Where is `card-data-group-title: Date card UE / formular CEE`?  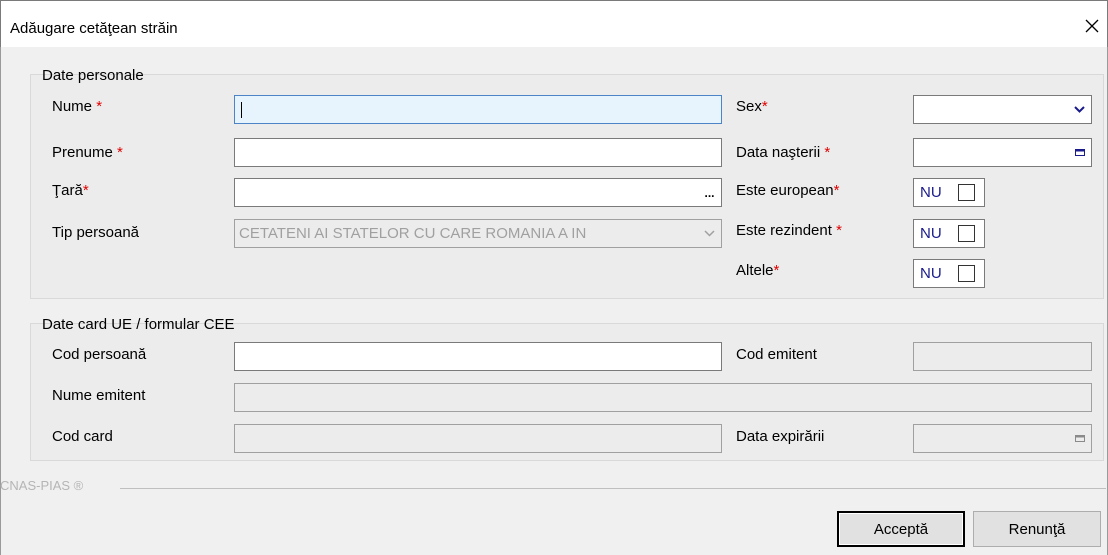 card-data-group-title: Date card UE / formular CEE is located at coordinates (138, 324).